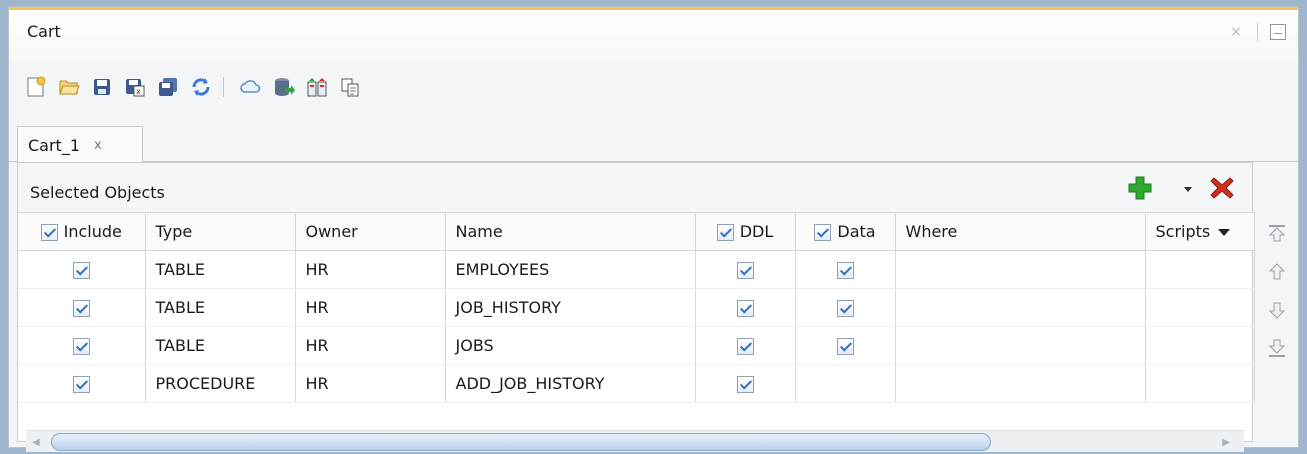 The image size is (1307, 454). What do you see at coordinates (1222, 190) in the screenshot?
I see `delete-icon` at bounding box center [1222, 190].